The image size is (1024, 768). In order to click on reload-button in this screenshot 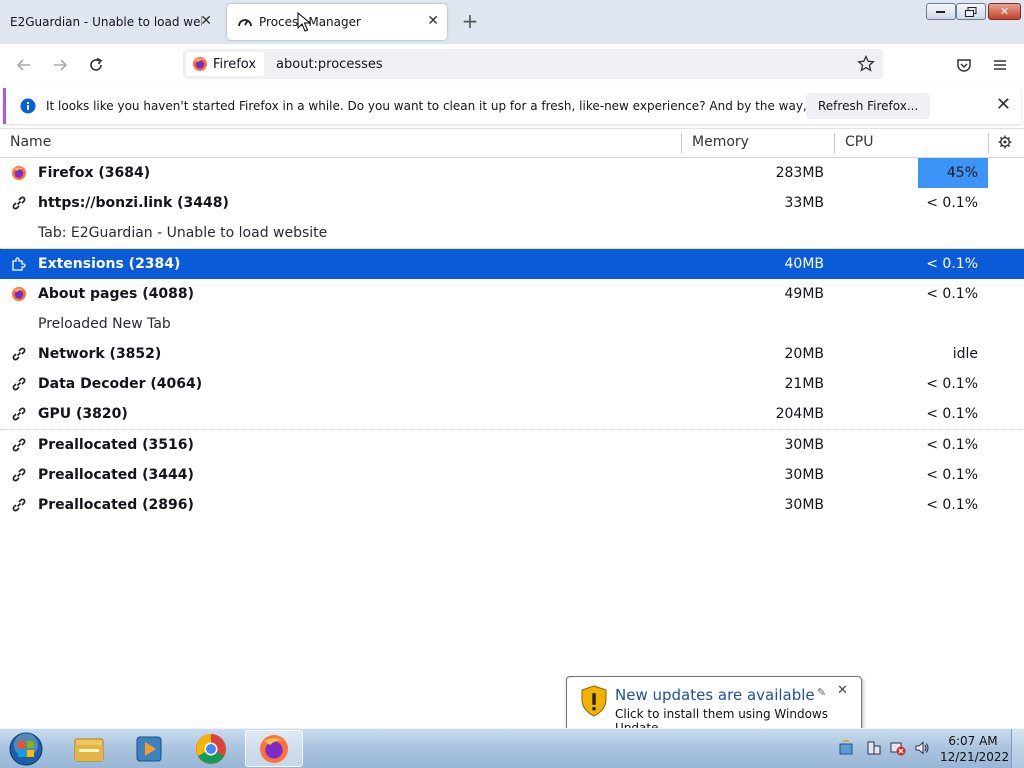, I will do `click(96, 65)`.